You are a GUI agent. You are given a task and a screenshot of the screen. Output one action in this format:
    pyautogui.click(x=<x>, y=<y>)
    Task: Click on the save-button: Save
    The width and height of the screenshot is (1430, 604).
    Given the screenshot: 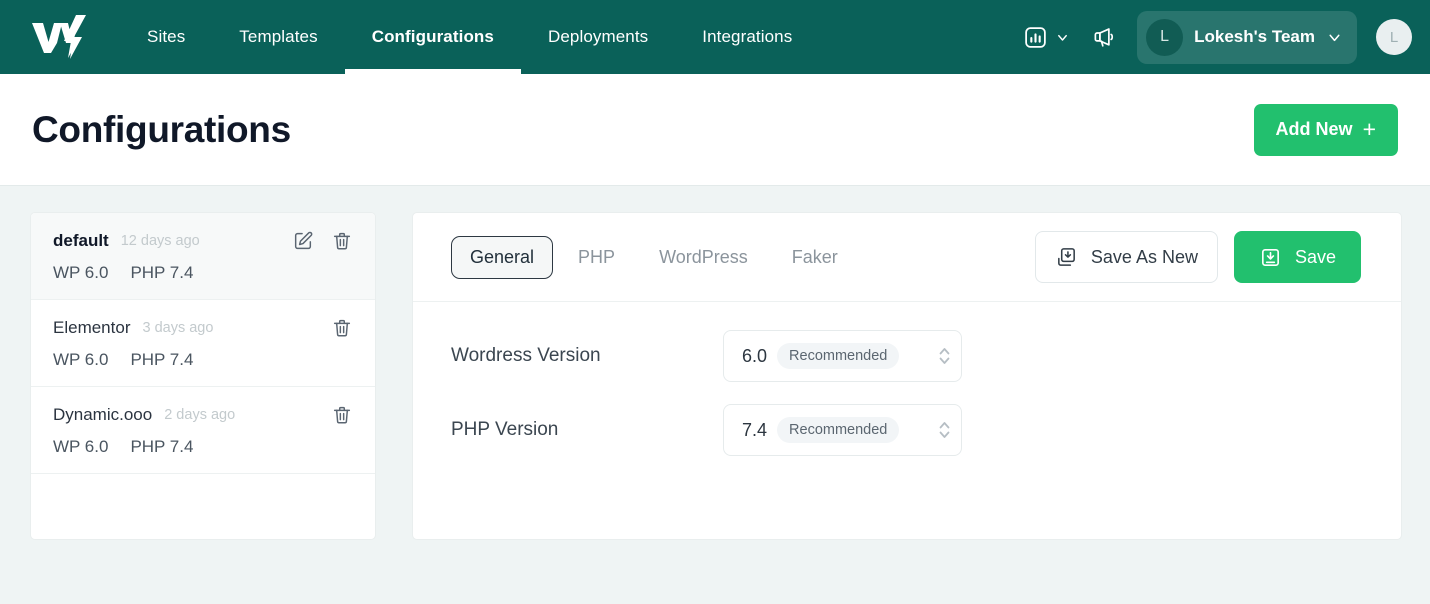 What is the action you would take?
    pyautogui.click(x=1297, y=257)
    